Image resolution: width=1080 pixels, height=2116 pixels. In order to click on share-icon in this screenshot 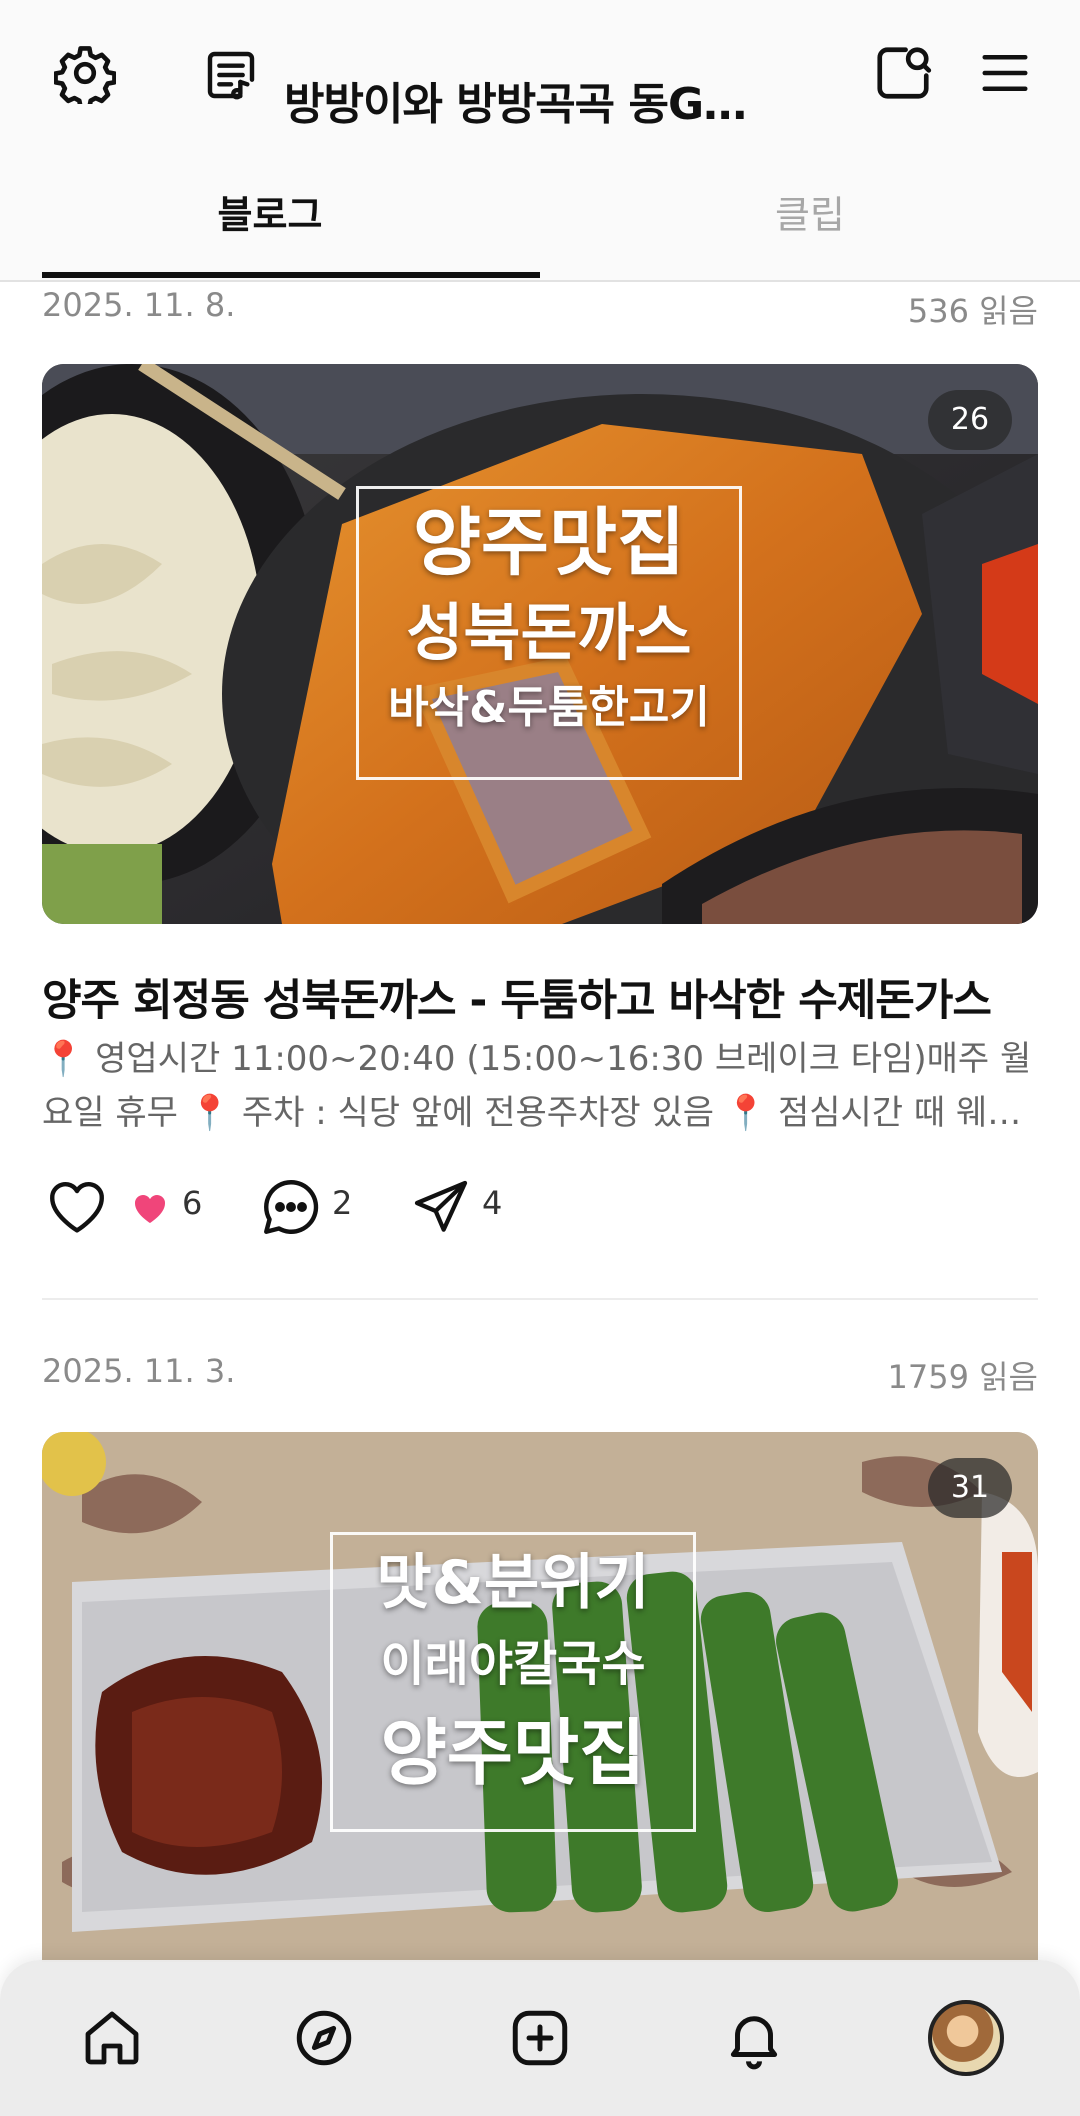, I will do `click(441, 1207)`.